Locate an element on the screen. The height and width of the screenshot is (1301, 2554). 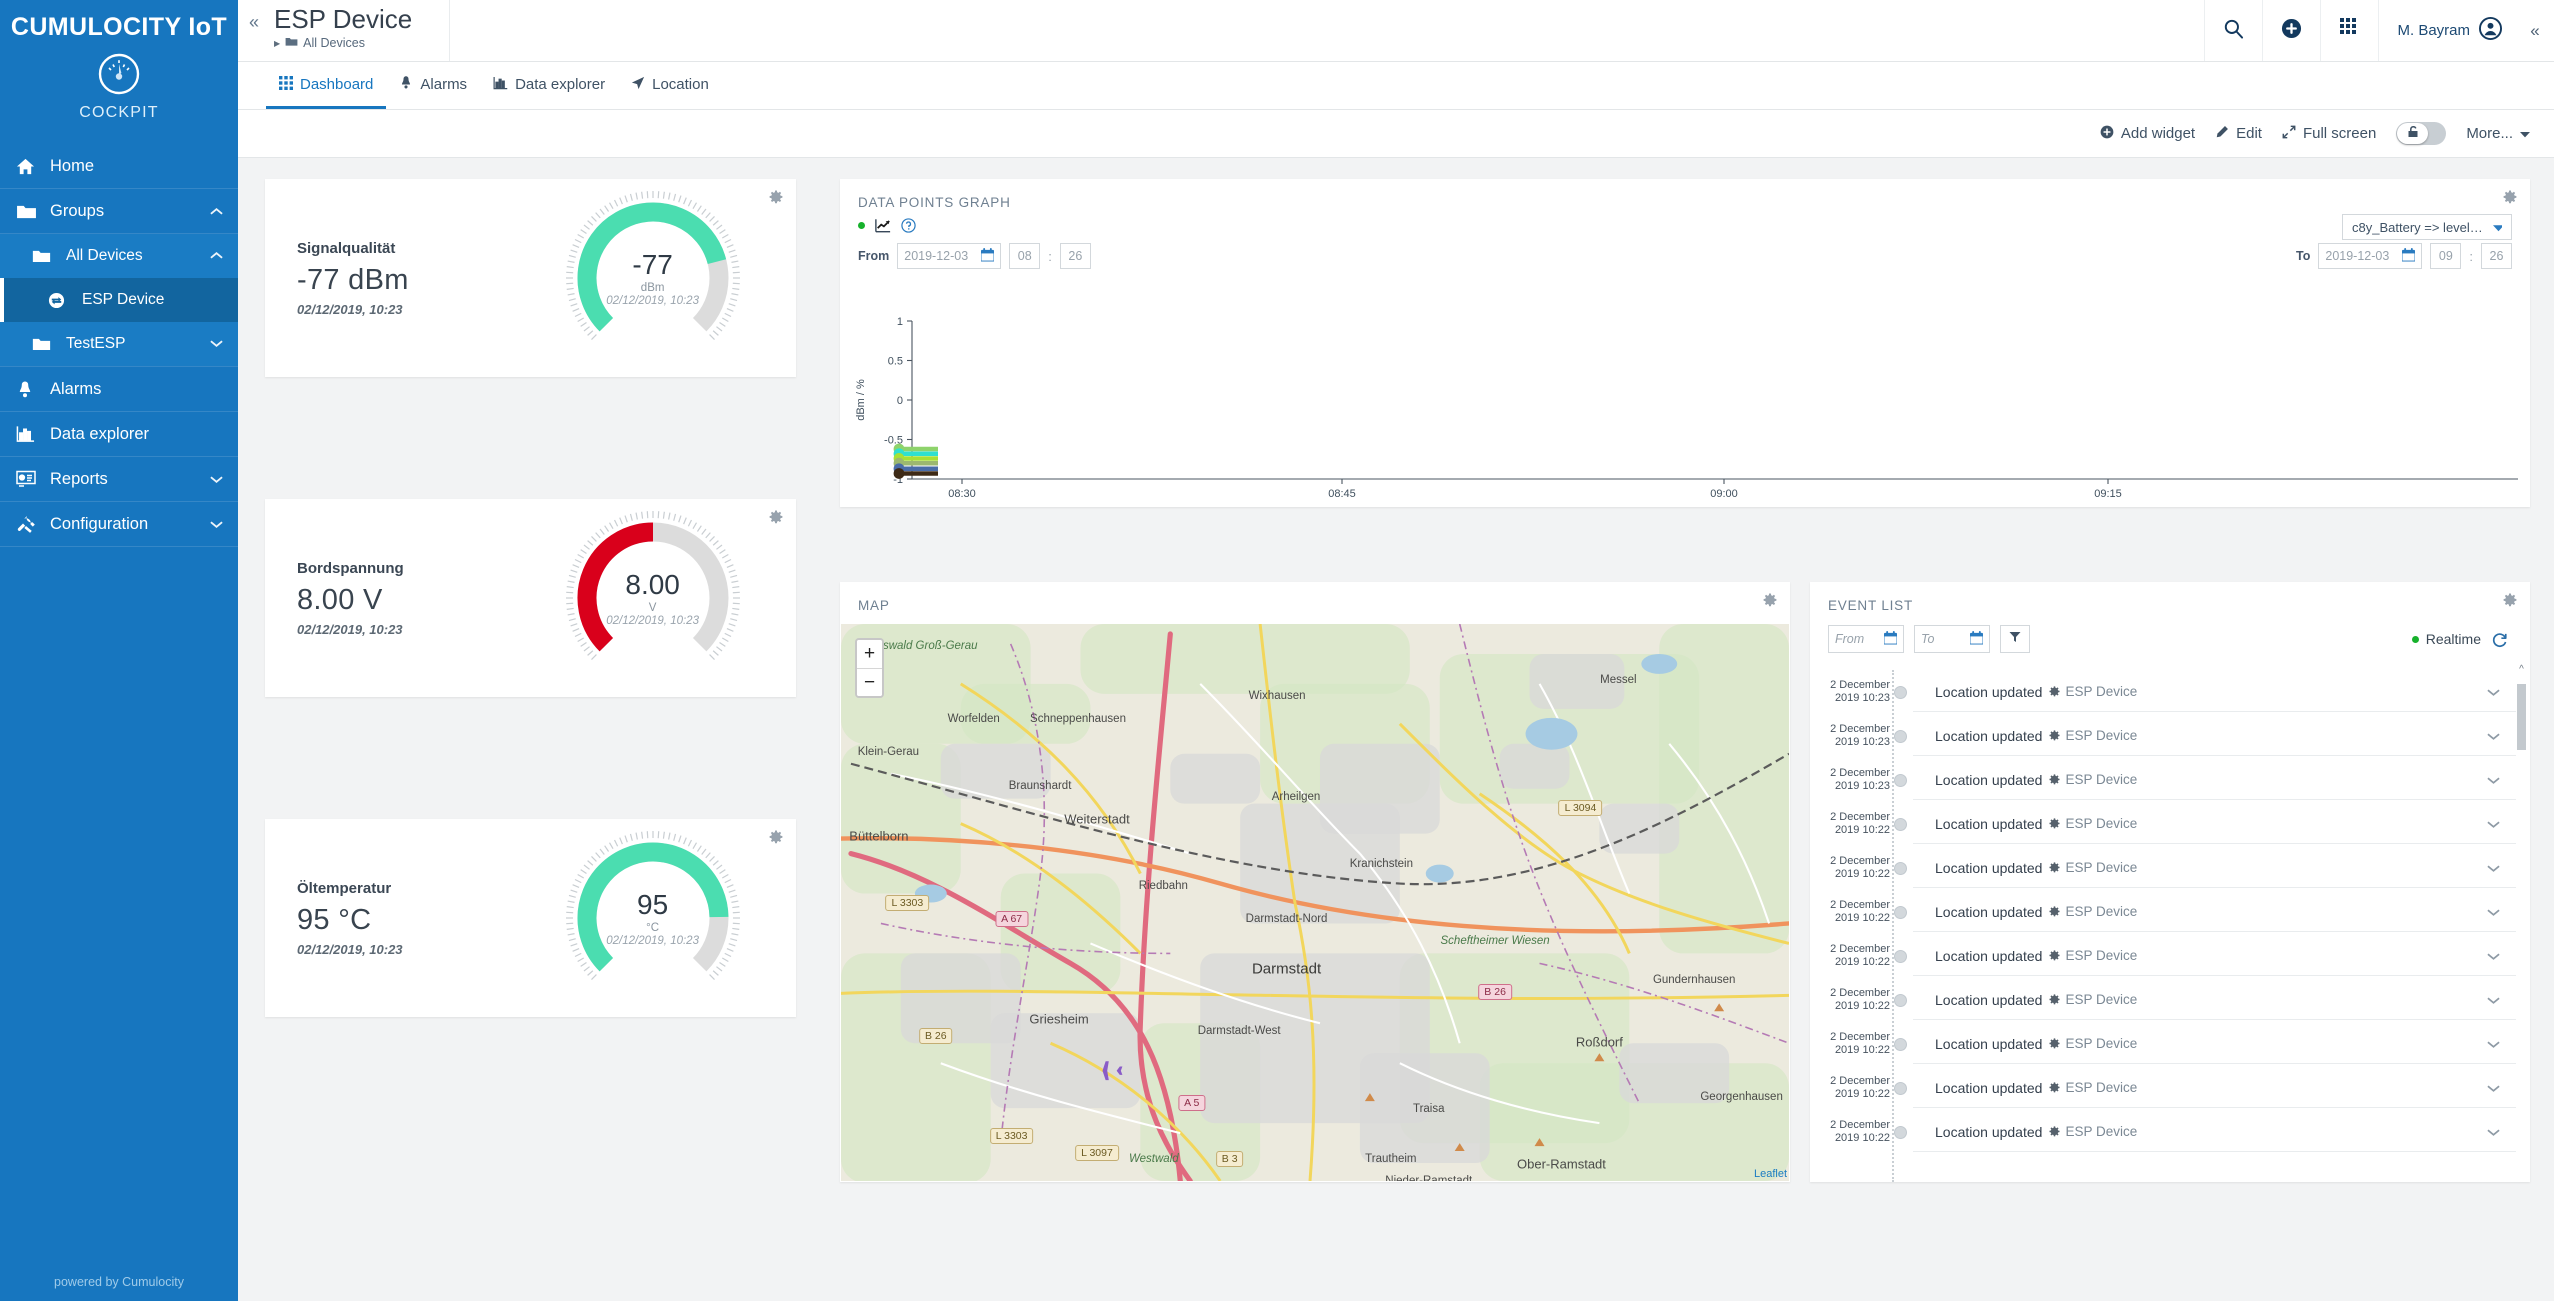
sidebar-item-esp-device: ESP Device is located at coordinates (119, 300).